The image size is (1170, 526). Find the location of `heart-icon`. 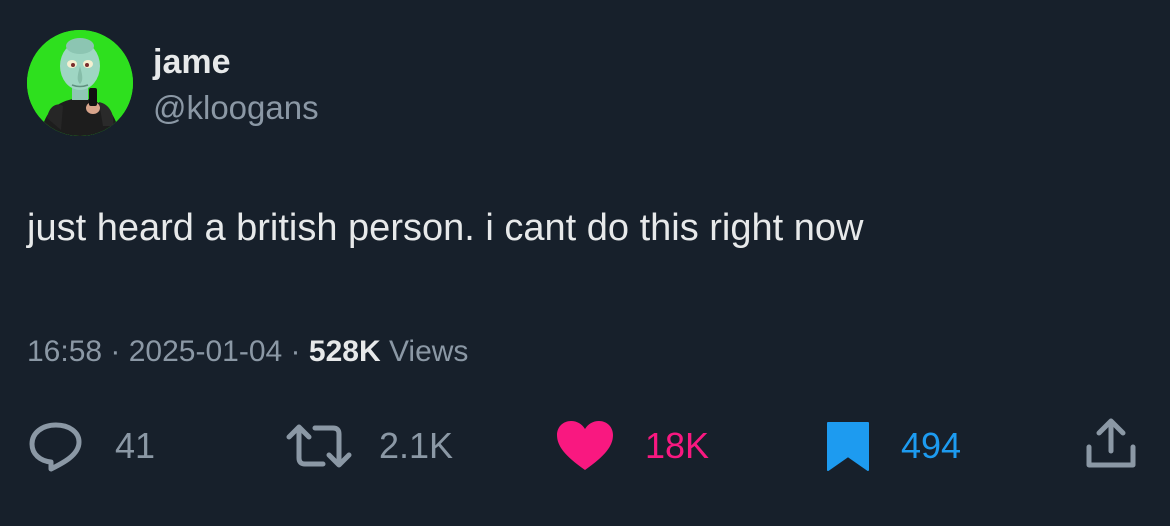

heart-icon is located at coordinates (585, 445).